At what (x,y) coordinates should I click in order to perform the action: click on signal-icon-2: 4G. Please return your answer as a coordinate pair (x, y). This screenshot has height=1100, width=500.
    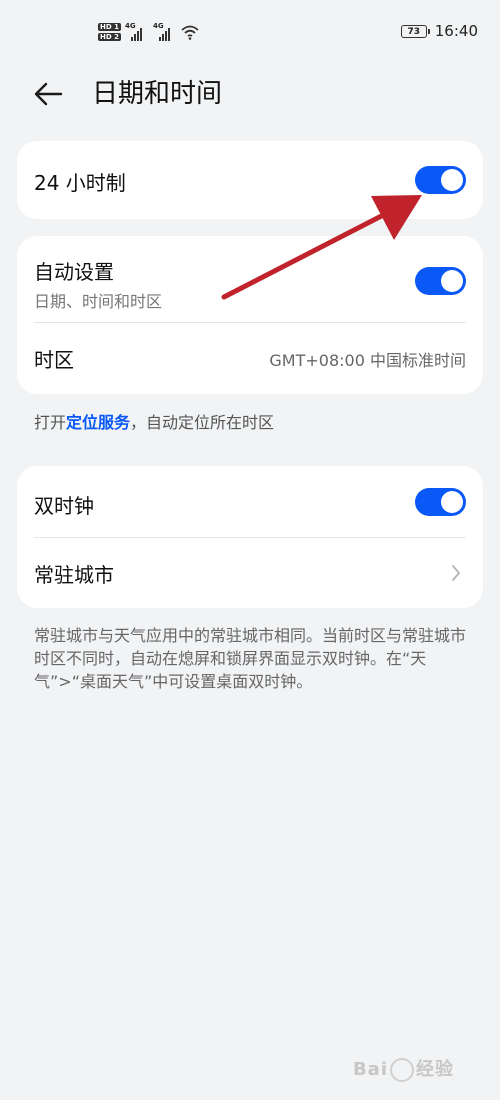
    Looking at the image, I should click on (165, 31).